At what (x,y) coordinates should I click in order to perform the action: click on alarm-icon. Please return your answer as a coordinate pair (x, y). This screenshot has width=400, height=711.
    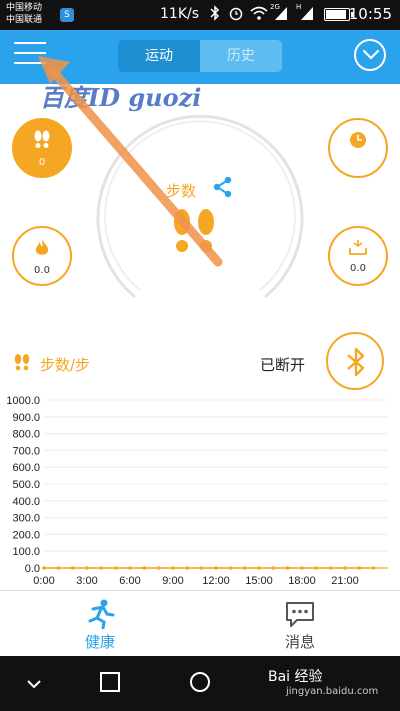
    Looking at the image, I should click on (236, 15).